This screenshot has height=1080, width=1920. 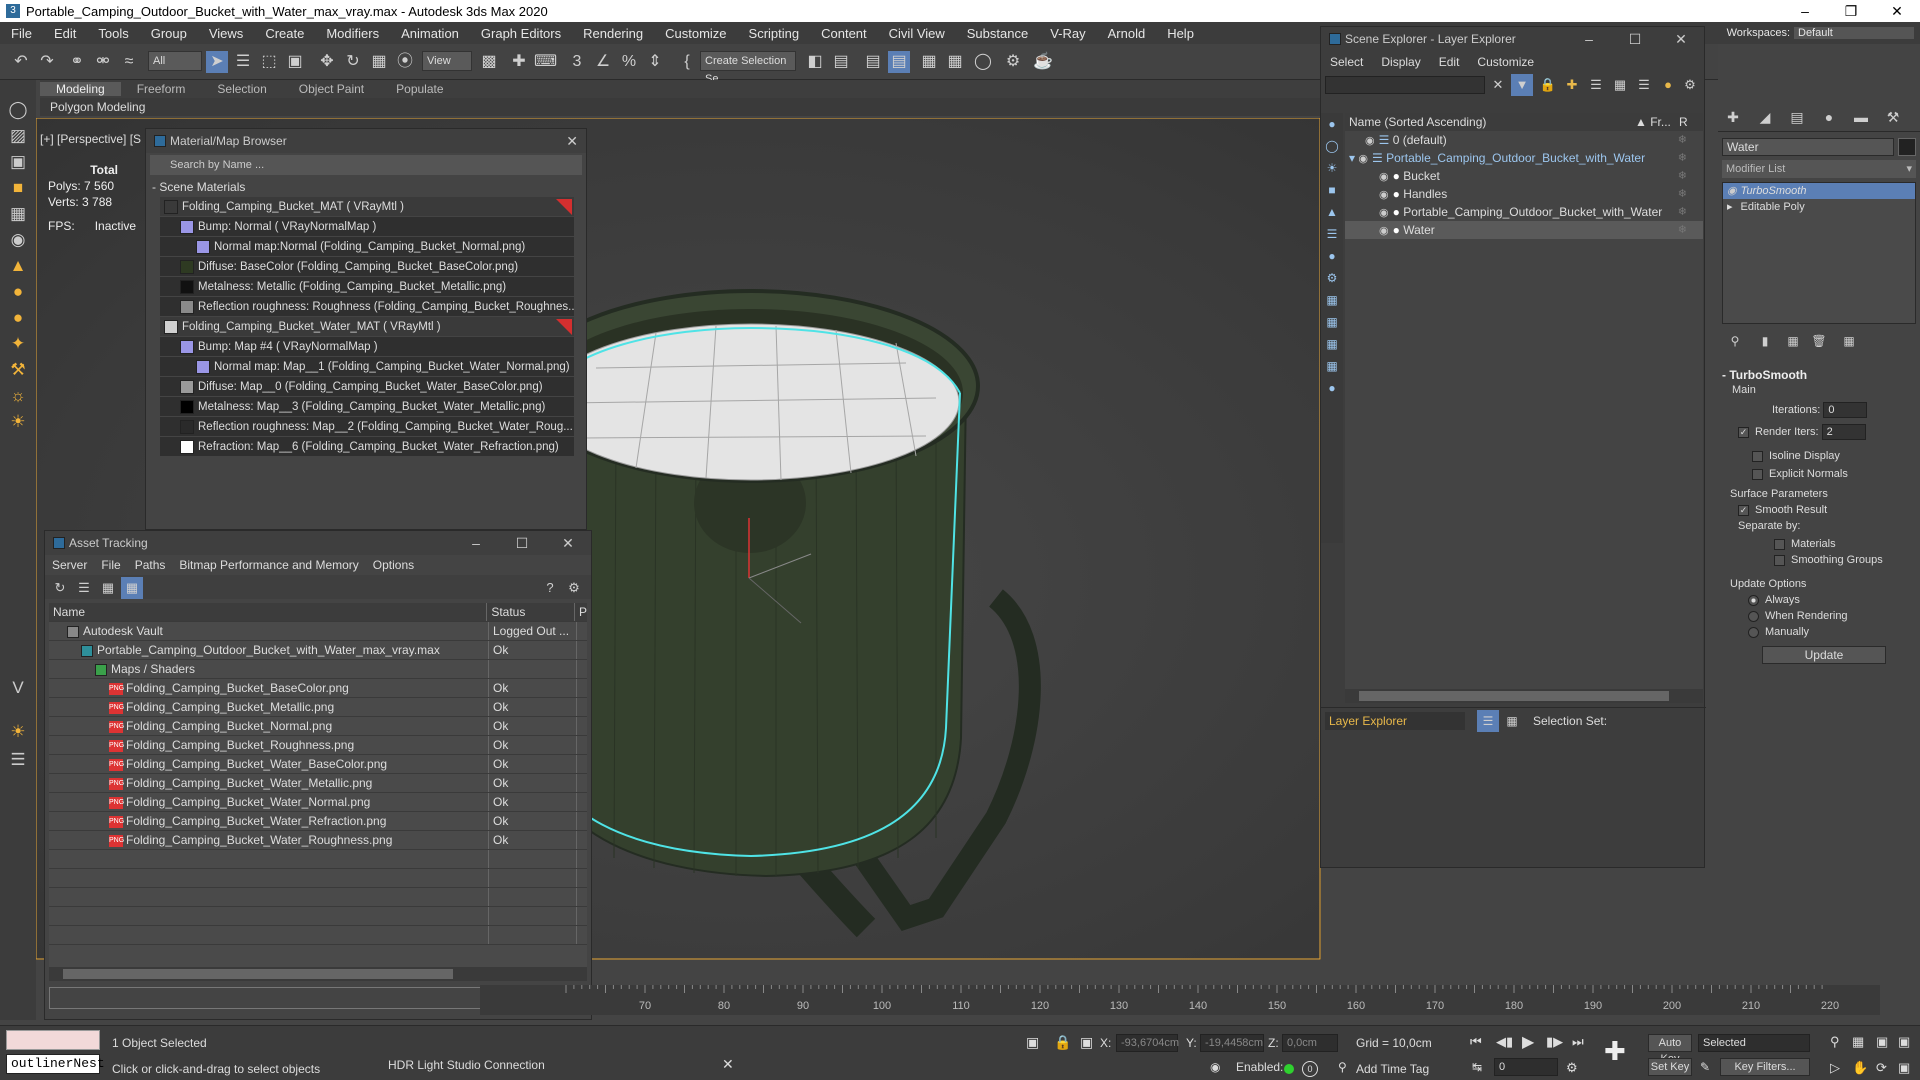 What do you see at coordinates (695, 33) in the screenshot?
I see `menu-customize: Customize` at bounding box center [695, 33].